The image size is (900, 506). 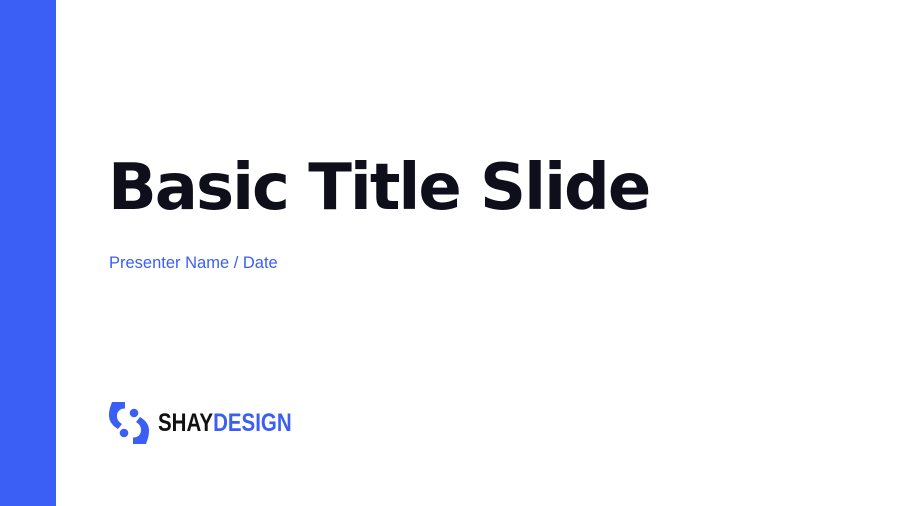 I want to click on logo-word-shay: SHAY, so click(x=186, y=423).